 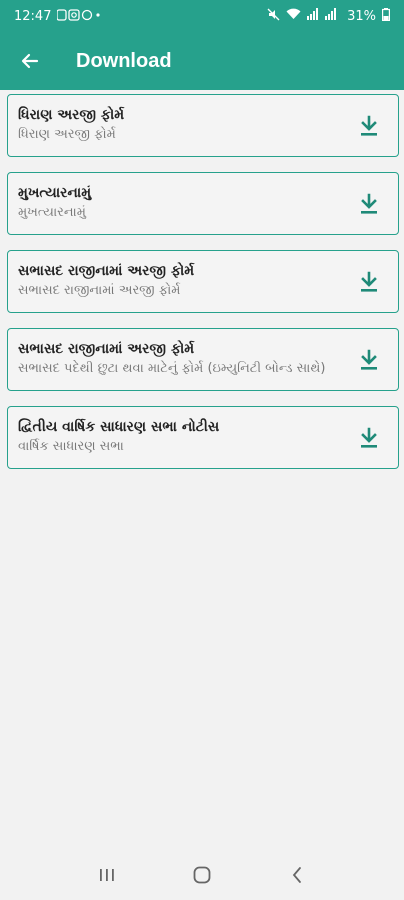 I want to click on system-back-button, so click(x=297, y=875).